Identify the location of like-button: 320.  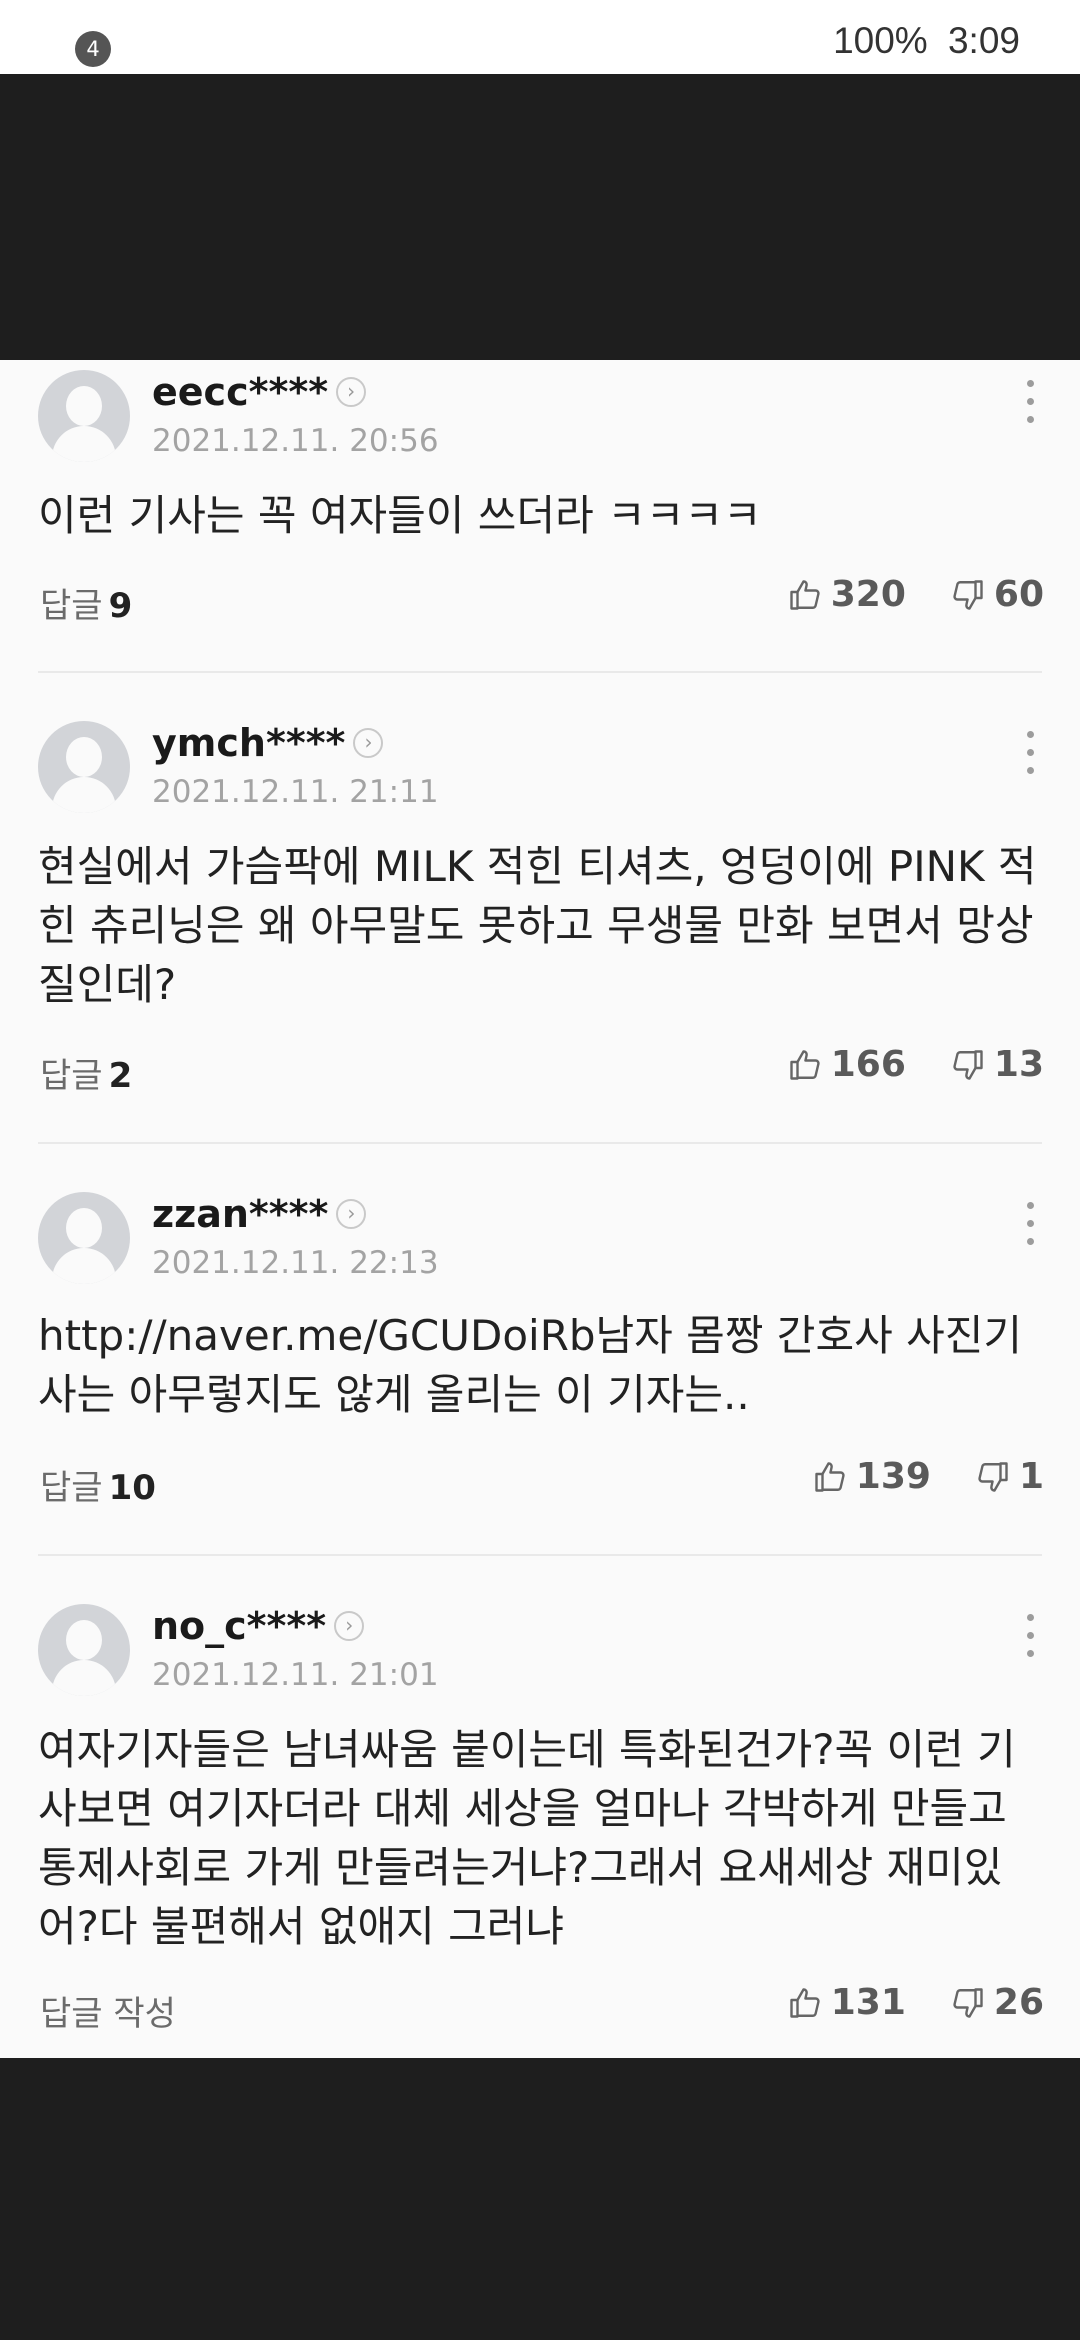
(846, 594).